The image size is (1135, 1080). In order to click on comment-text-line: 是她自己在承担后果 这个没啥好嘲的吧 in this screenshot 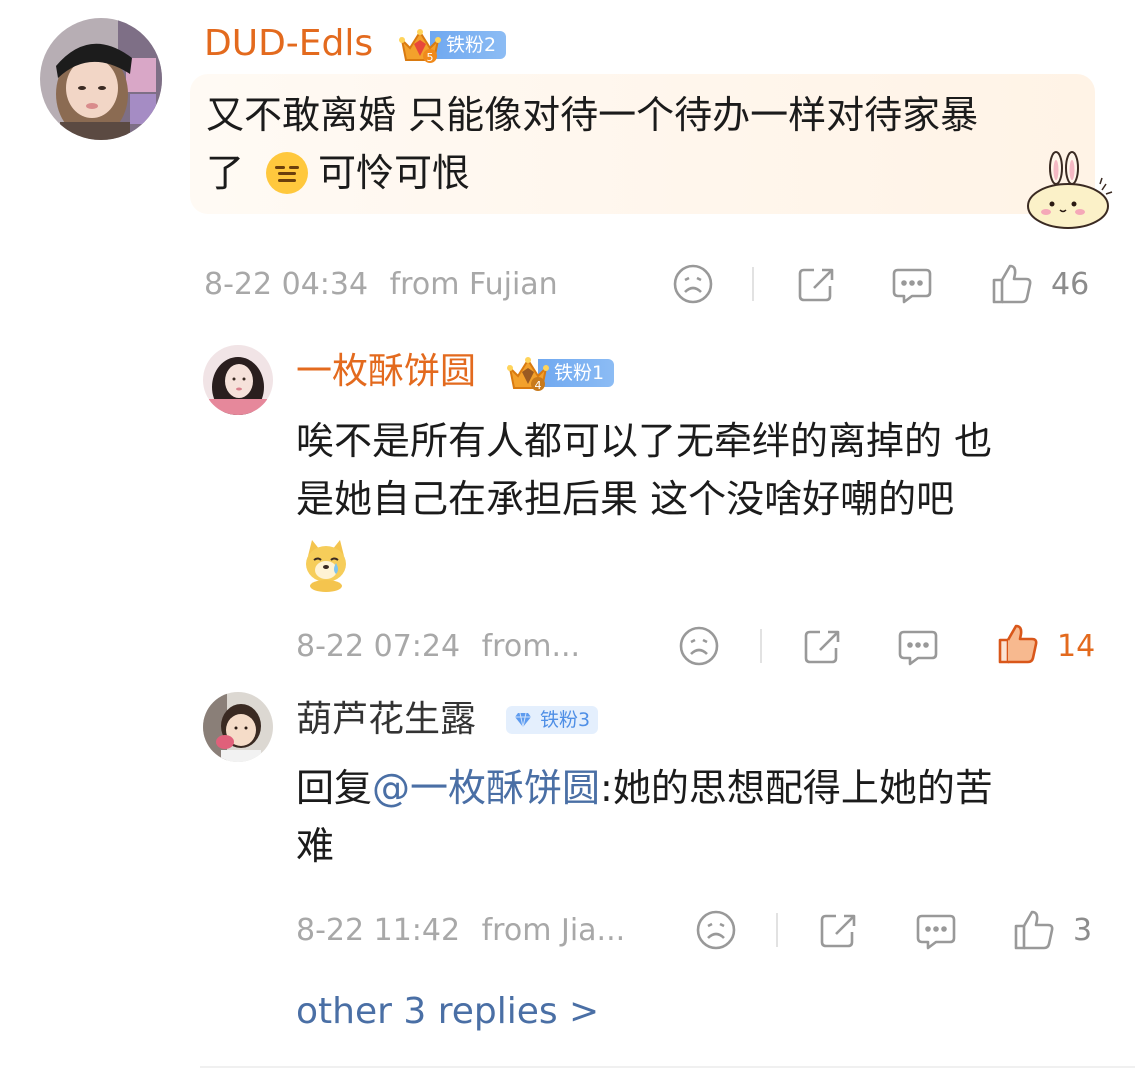, I will do `click(625, 499)`.